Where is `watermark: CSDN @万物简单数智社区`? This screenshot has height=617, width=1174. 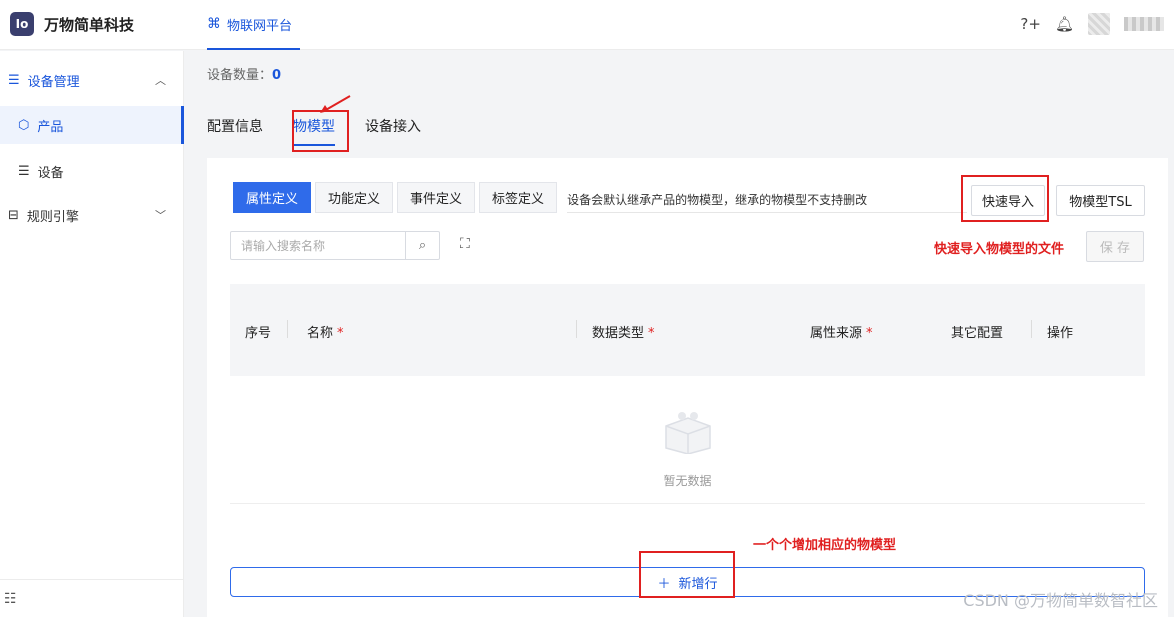
watermark: CSDN @万物简单数智社区 is located at coordinates (1060, 600).